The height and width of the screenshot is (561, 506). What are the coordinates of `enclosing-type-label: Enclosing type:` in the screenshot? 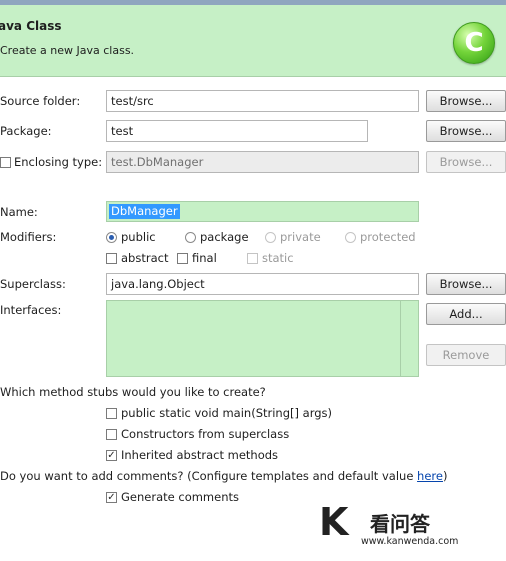 It's located at (58, 162).